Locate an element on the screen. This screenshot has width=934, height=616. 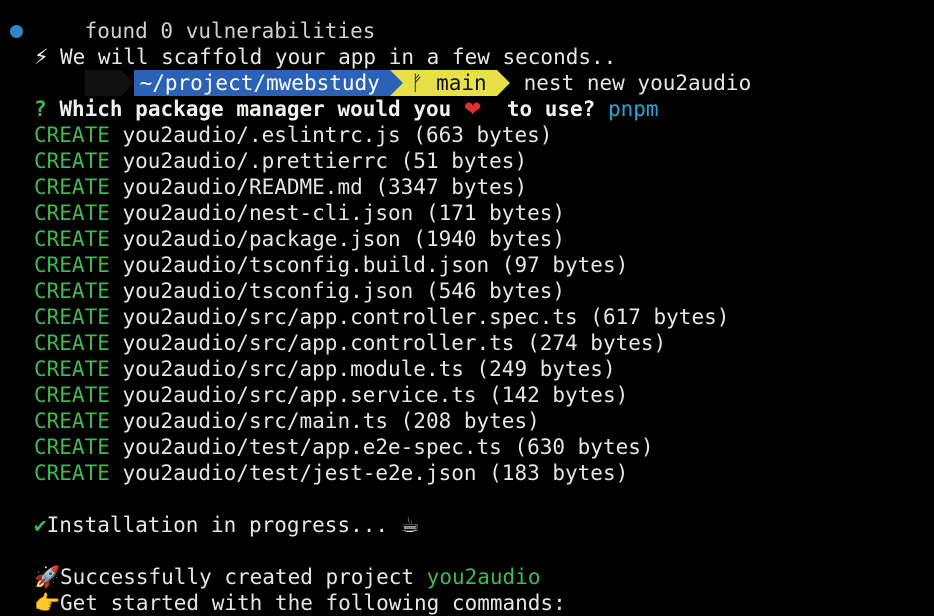
created-file-entry: you2audio/tsconfig.json (546 bytes) is located at coordinates (344, 291).